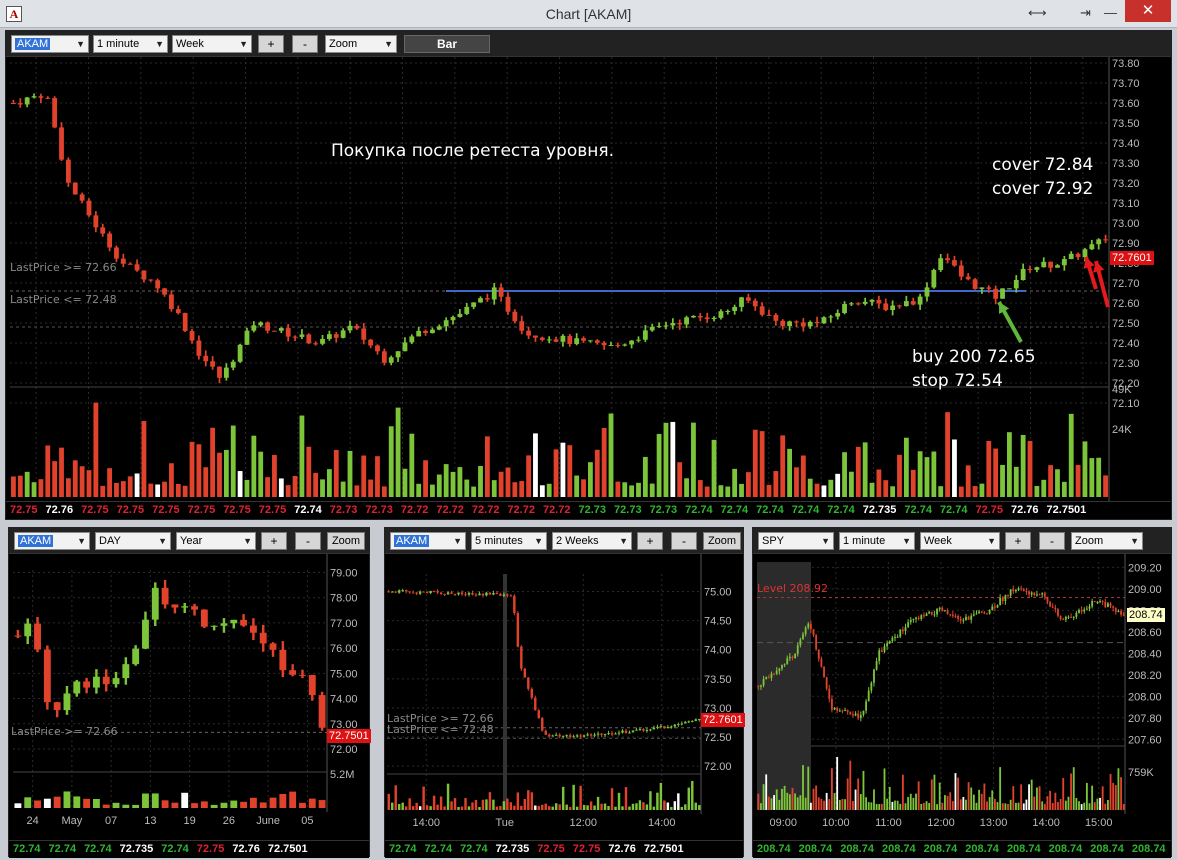  I want to click on chart-type-button: Bar, so click(447, 44).